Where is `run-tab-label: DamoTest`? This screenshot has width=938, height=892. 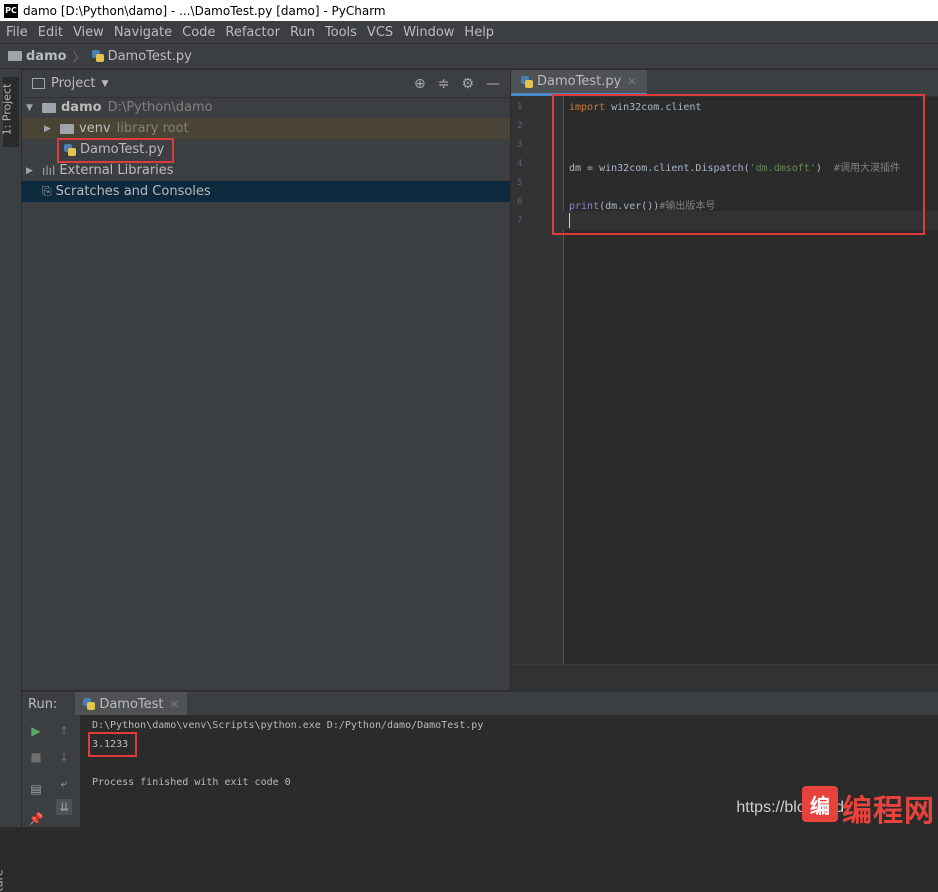
run-tab-label: DamoTest is located at coordinates (131, 704).